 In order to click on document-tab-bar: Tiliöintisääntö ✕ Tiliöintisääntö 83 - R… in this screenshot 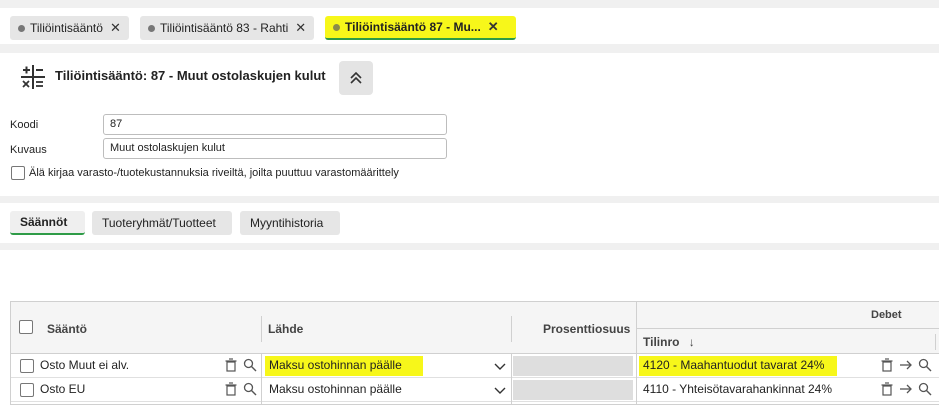, I will do `click(469, 26)`.